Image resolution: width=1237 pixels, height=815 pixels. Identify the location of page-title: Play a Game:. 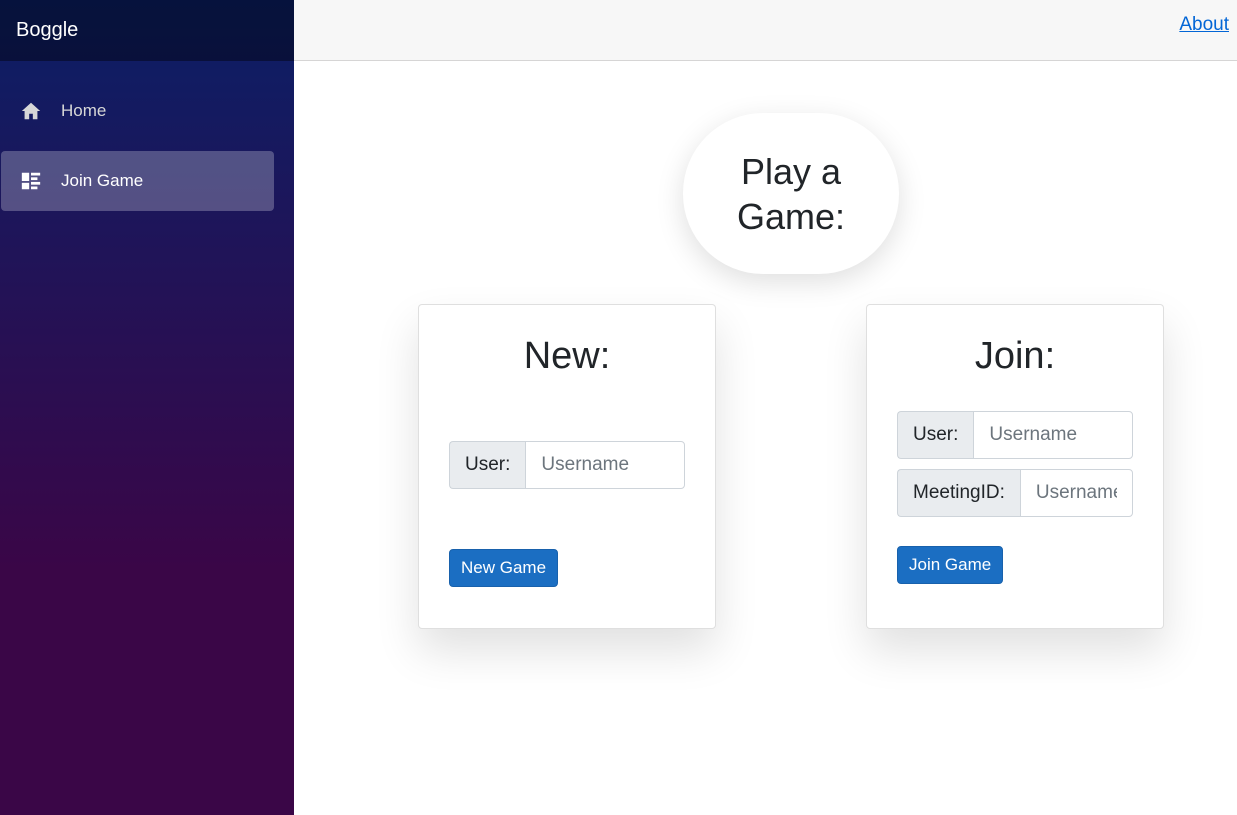
(791, 193).